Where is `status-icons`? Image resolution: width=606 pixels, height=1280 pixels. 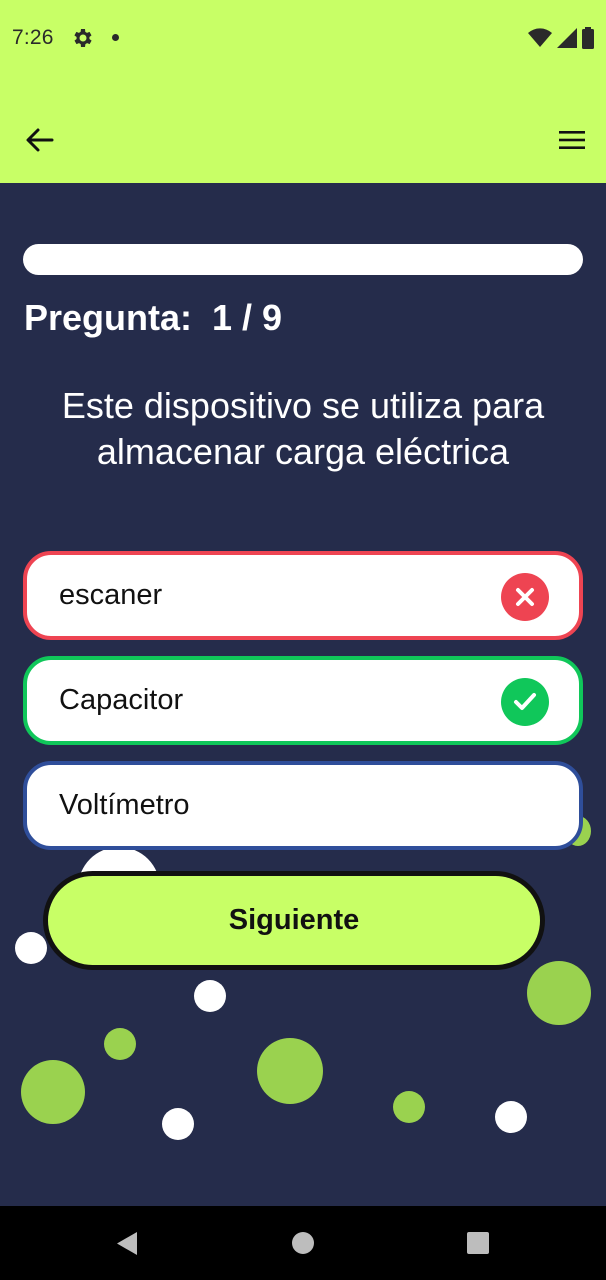 status-icons is located at coordinates (561, 40).